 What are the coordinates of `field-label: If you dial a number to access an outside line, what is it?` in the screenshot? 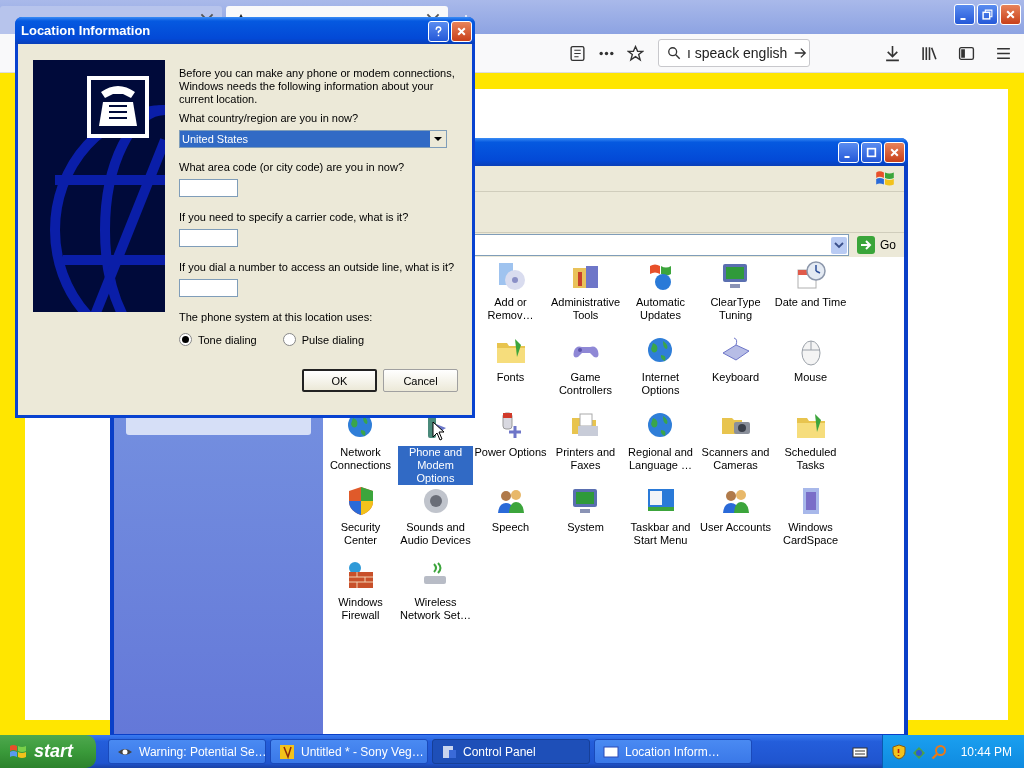 It's located at (317, 267).